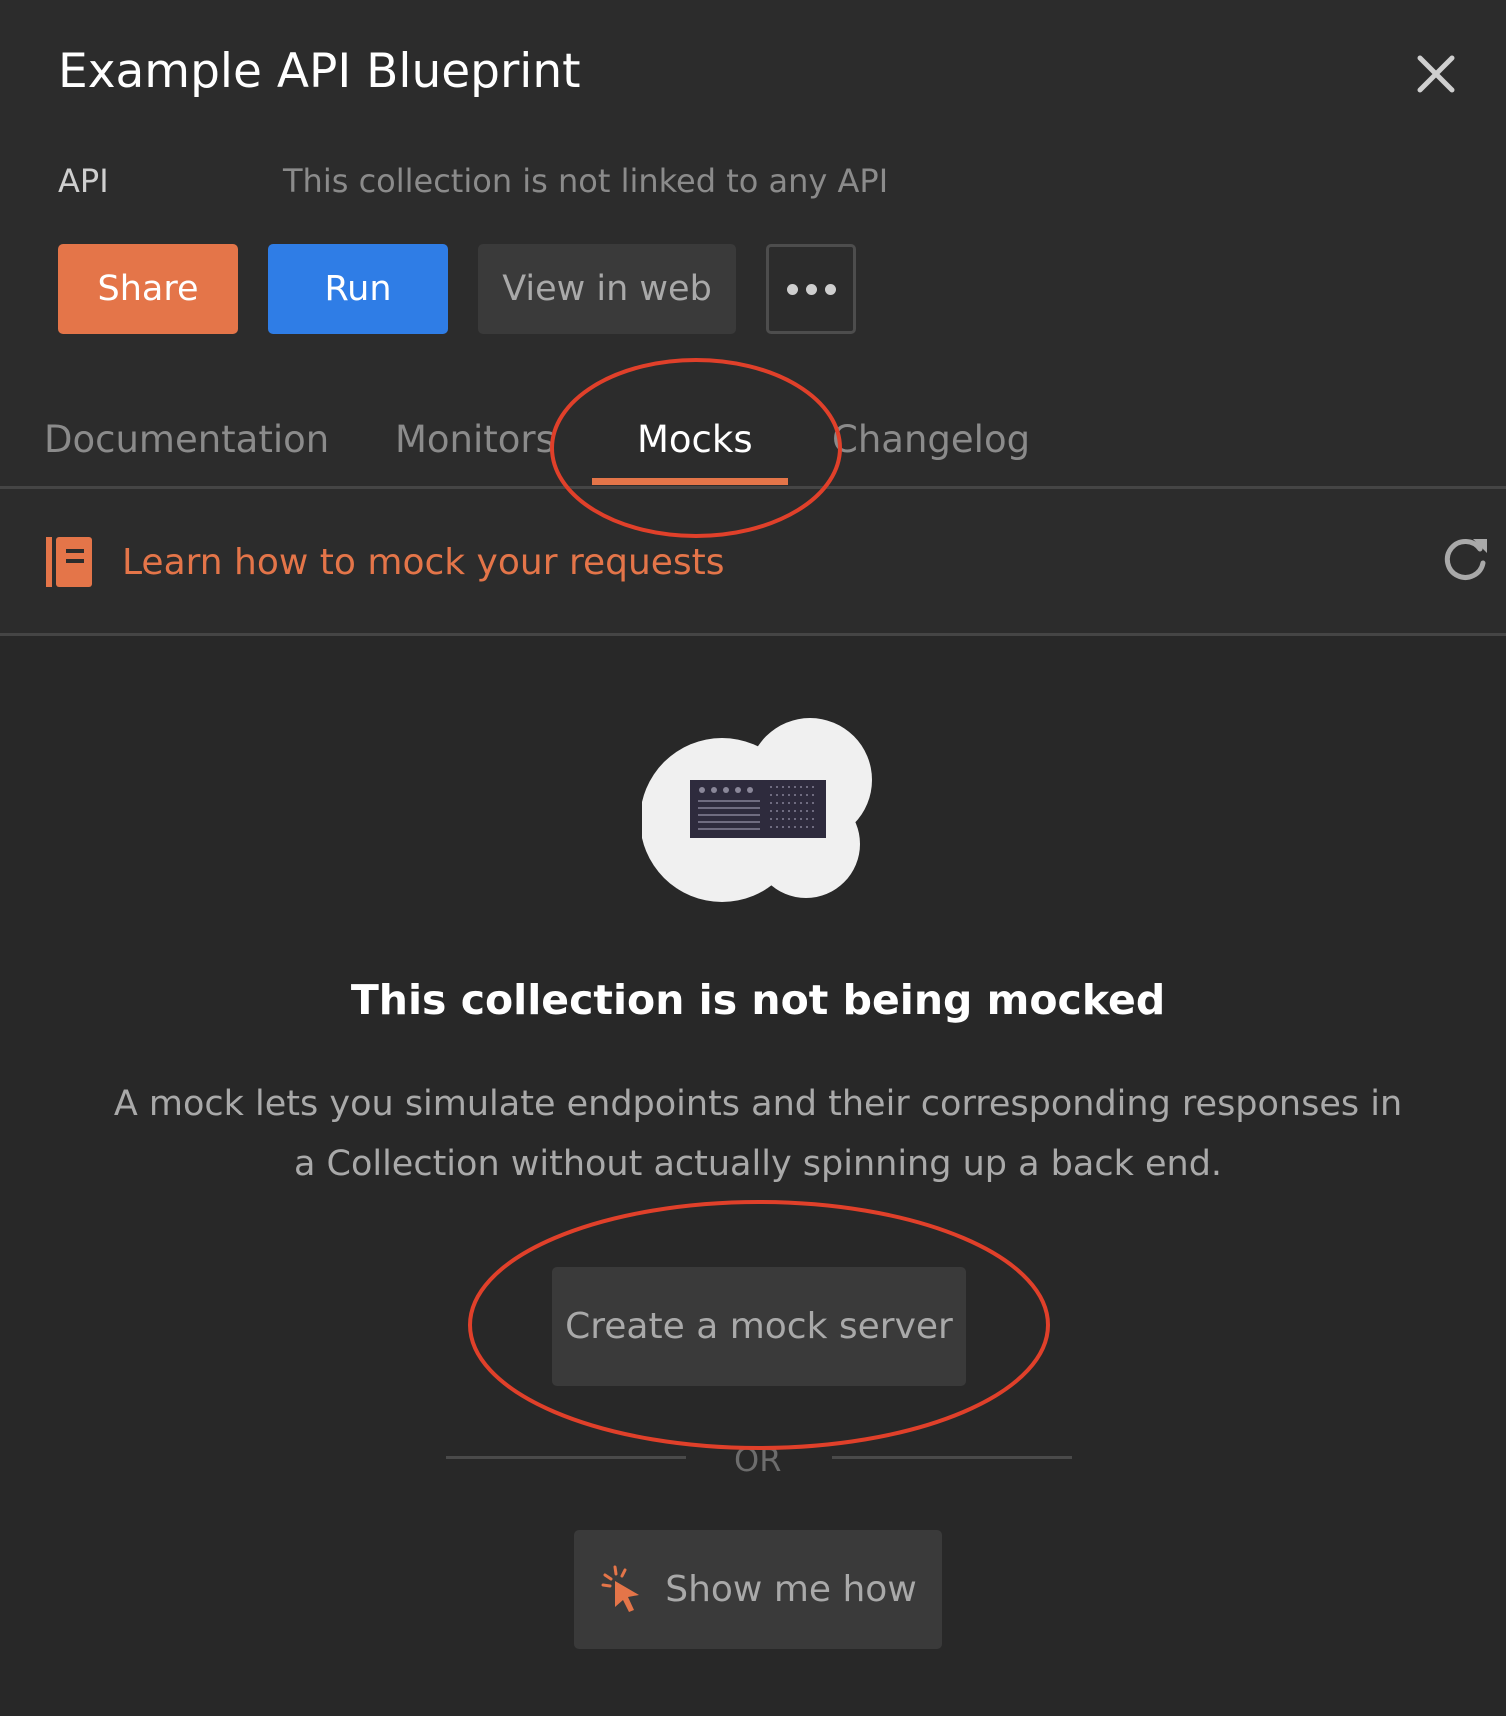  I want to click on learn-divider, so click(753, 634).